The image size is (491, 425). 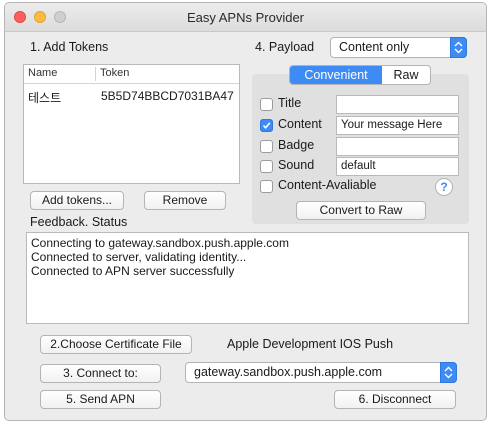 What do you see at coordinates (116, 344) in the screenshot?
I see `choose-certificate-button: 2.Choose Certificate File` at bounding box center [116, 344].